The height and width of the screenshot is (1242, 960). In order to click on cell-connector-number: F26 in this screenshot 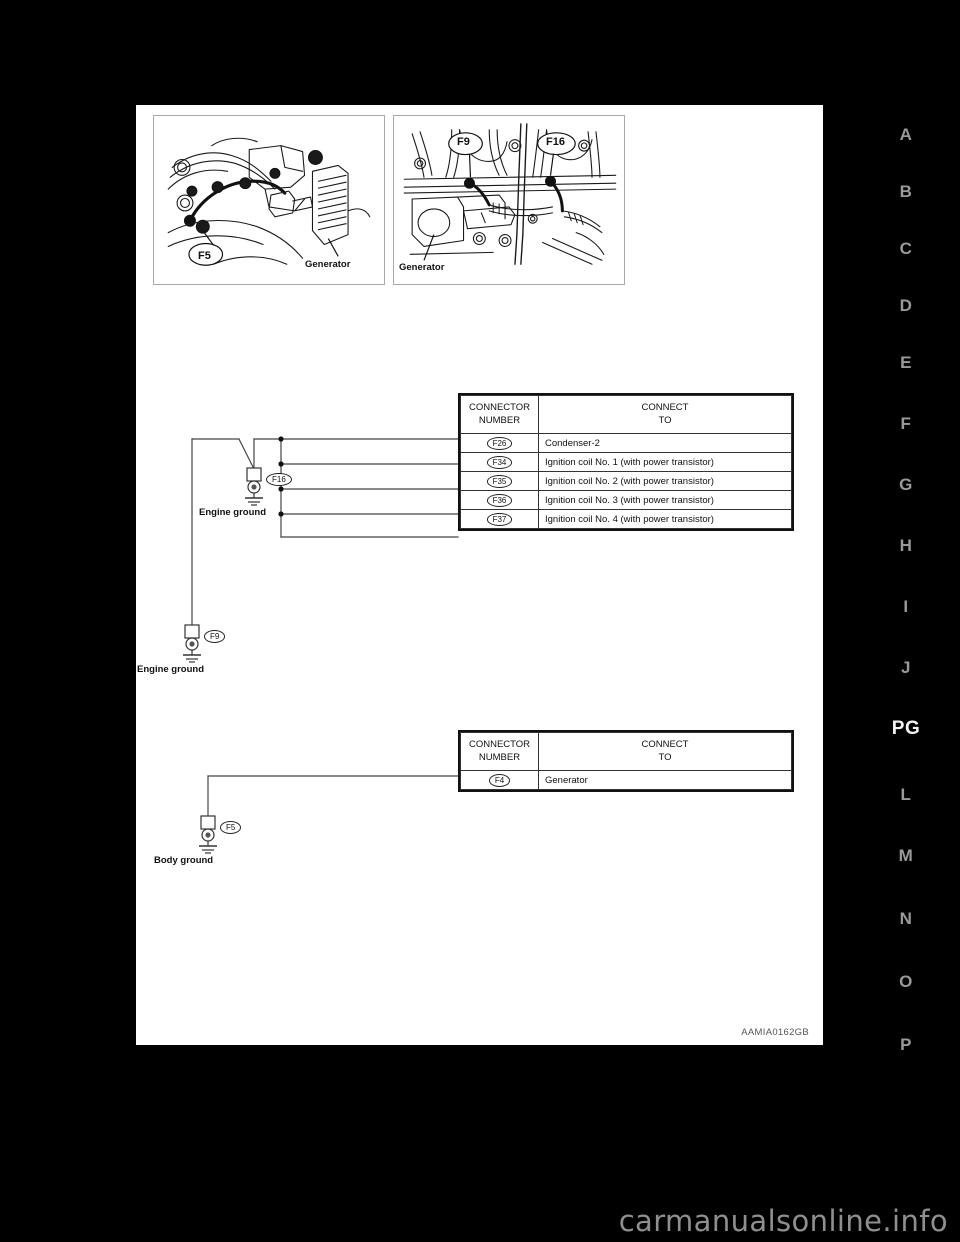, I will do `click(499, 443)`.